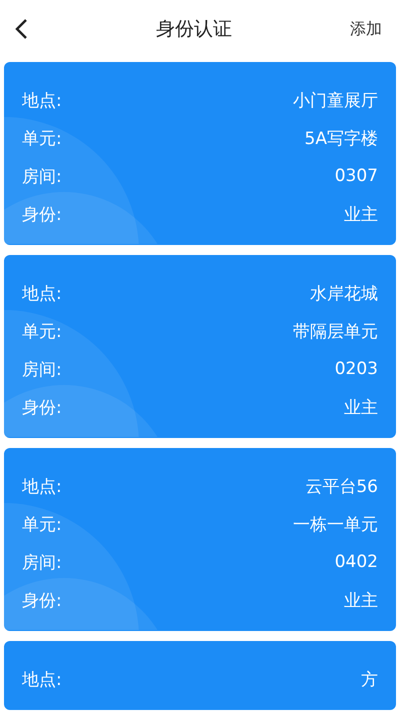 The image size is (400, 711). What do you see at coordinates (335, 101) in the screenshot?
I see `field-value: 小门童展厅` at bounding box center [335, 101].